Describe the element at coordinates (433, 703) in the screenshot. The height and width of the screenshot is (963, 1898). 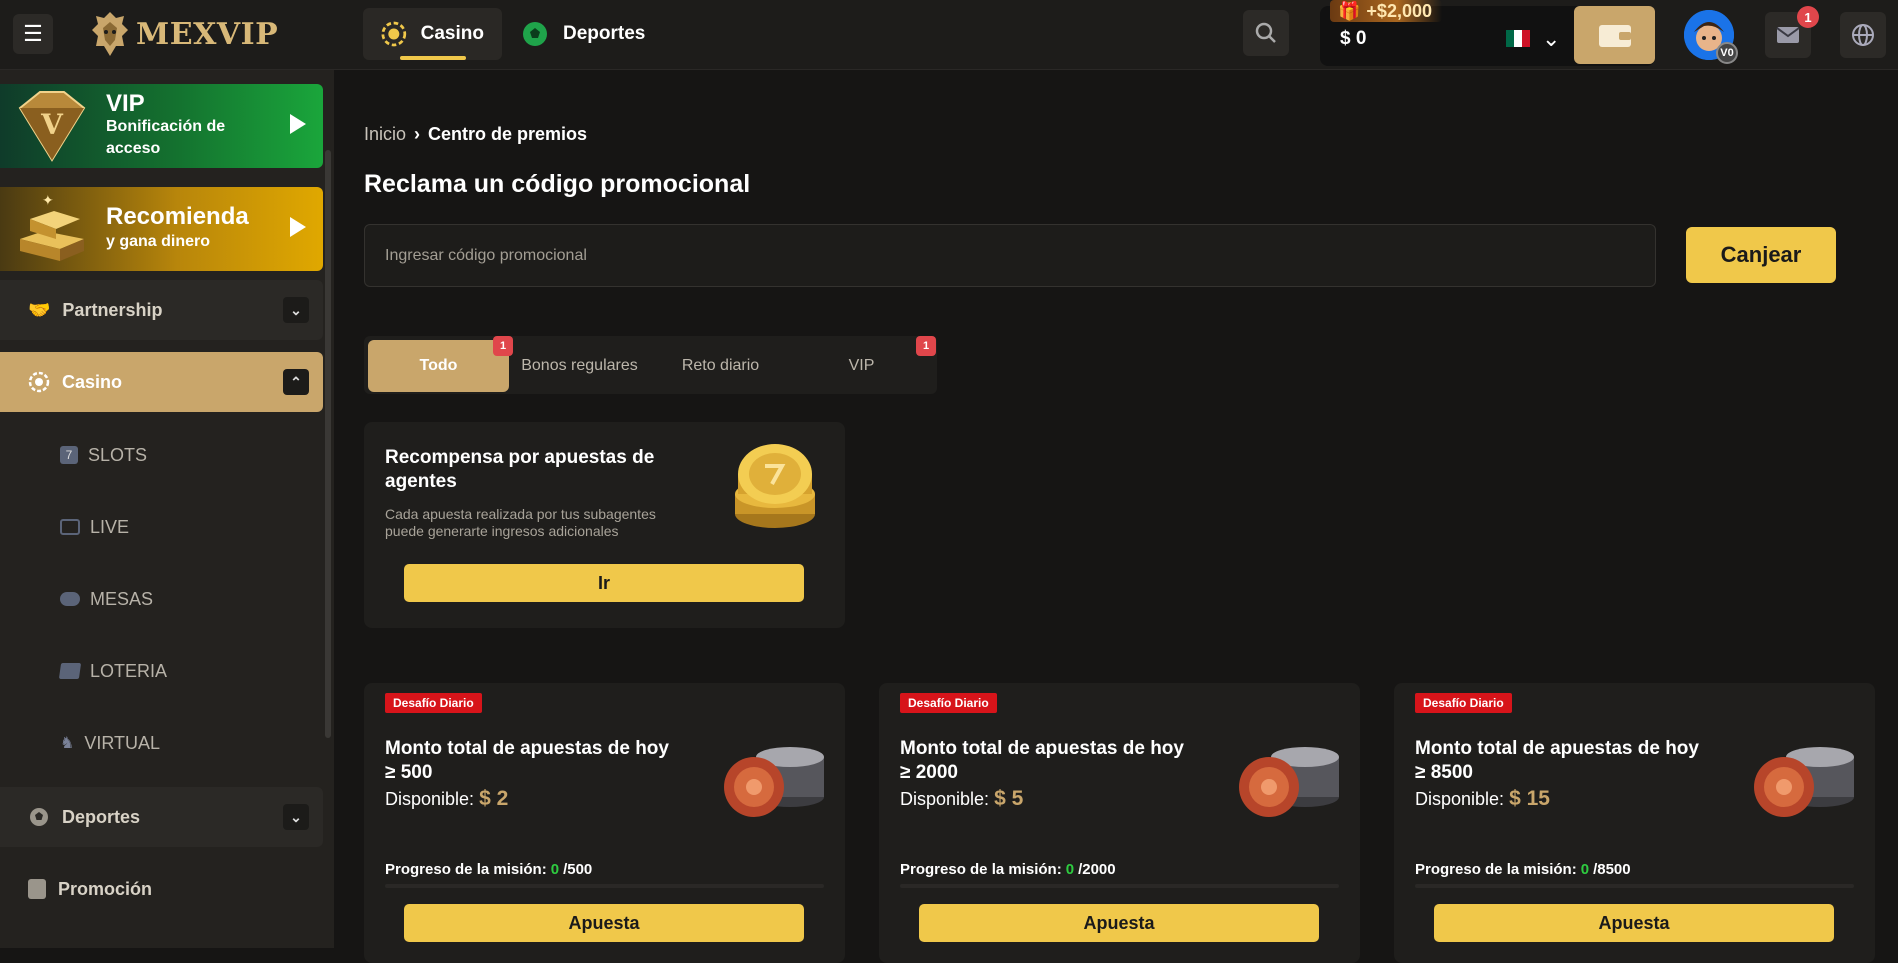
I see `challenge-tag: Desafío Diario` at that location.